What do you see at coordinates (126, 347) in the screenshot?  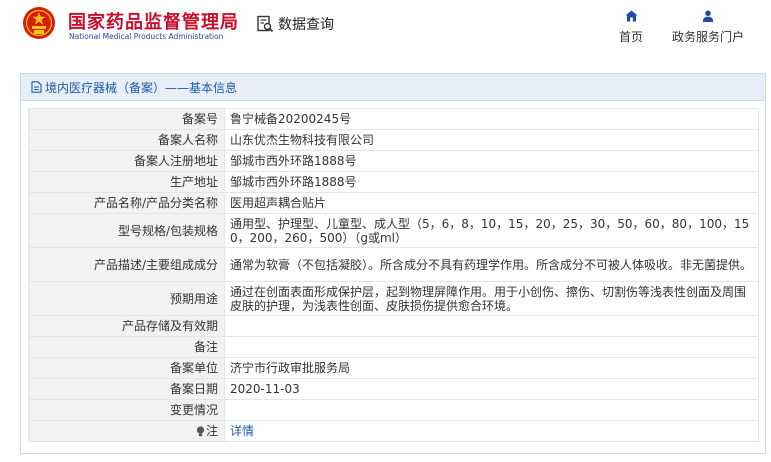 I see `row-label: 备注` at bounding box center [126, 347].